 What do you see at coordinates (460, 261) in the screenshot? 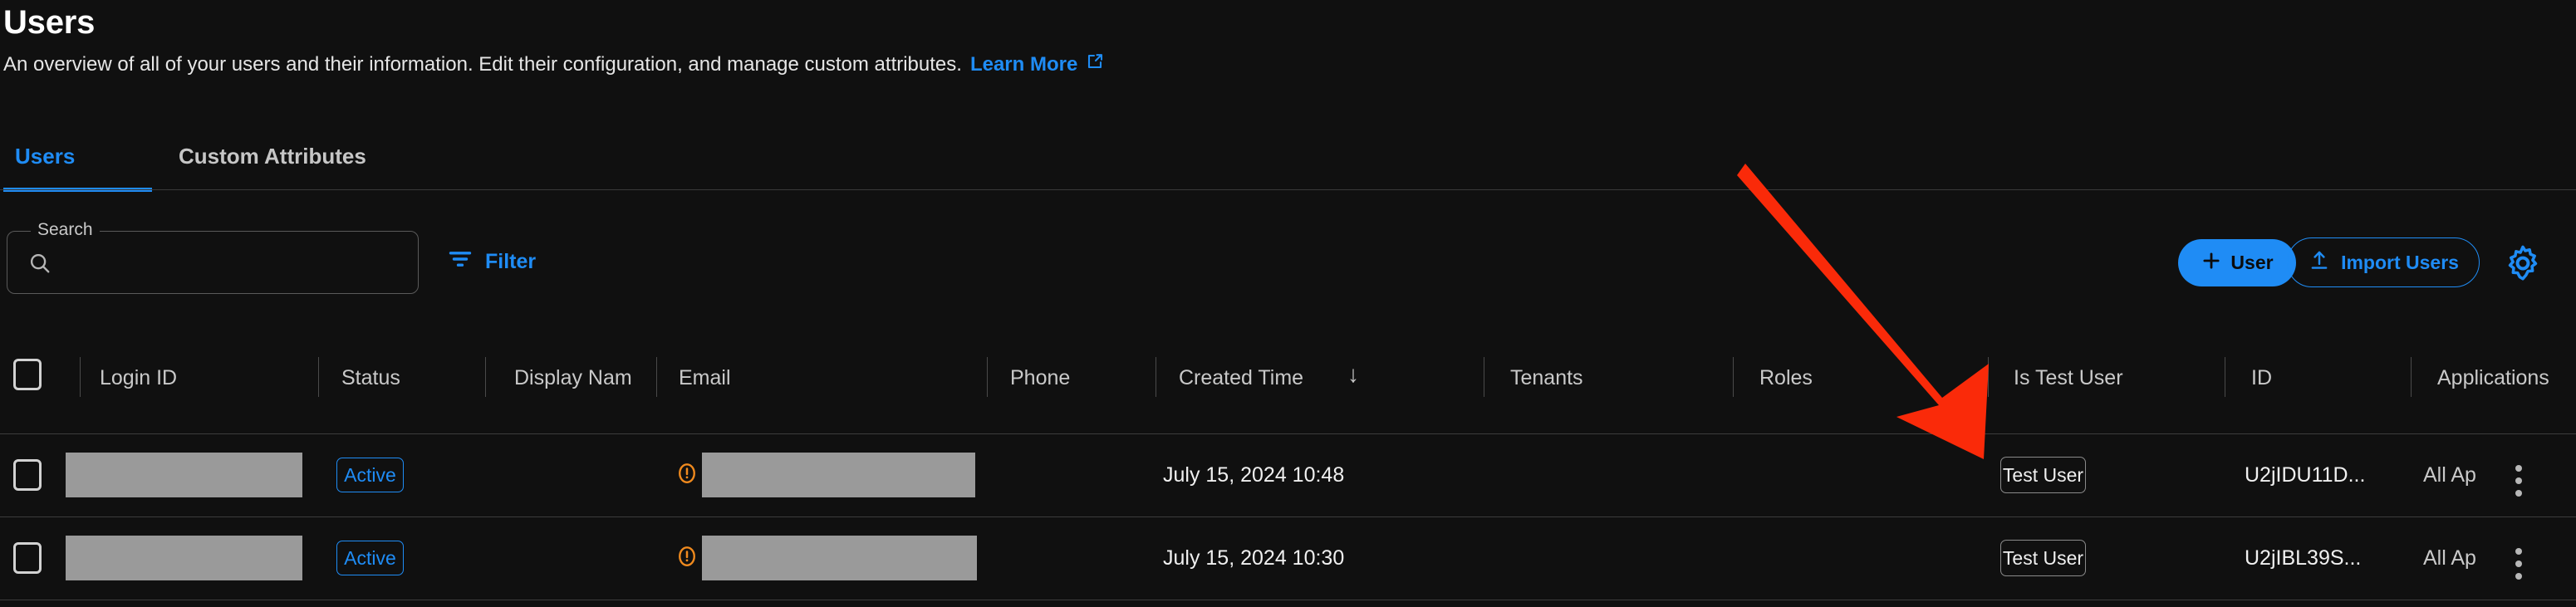
I see `filter-icon` at bounding box center [460, 261].